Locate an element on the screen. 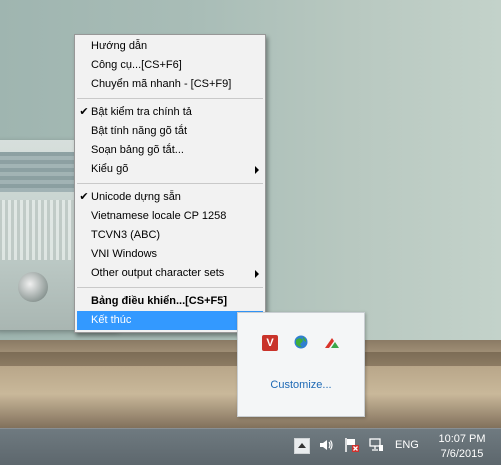 The image size is (501, 465). menu-item-label: Kết thúc is located at coordinates (111, 320).